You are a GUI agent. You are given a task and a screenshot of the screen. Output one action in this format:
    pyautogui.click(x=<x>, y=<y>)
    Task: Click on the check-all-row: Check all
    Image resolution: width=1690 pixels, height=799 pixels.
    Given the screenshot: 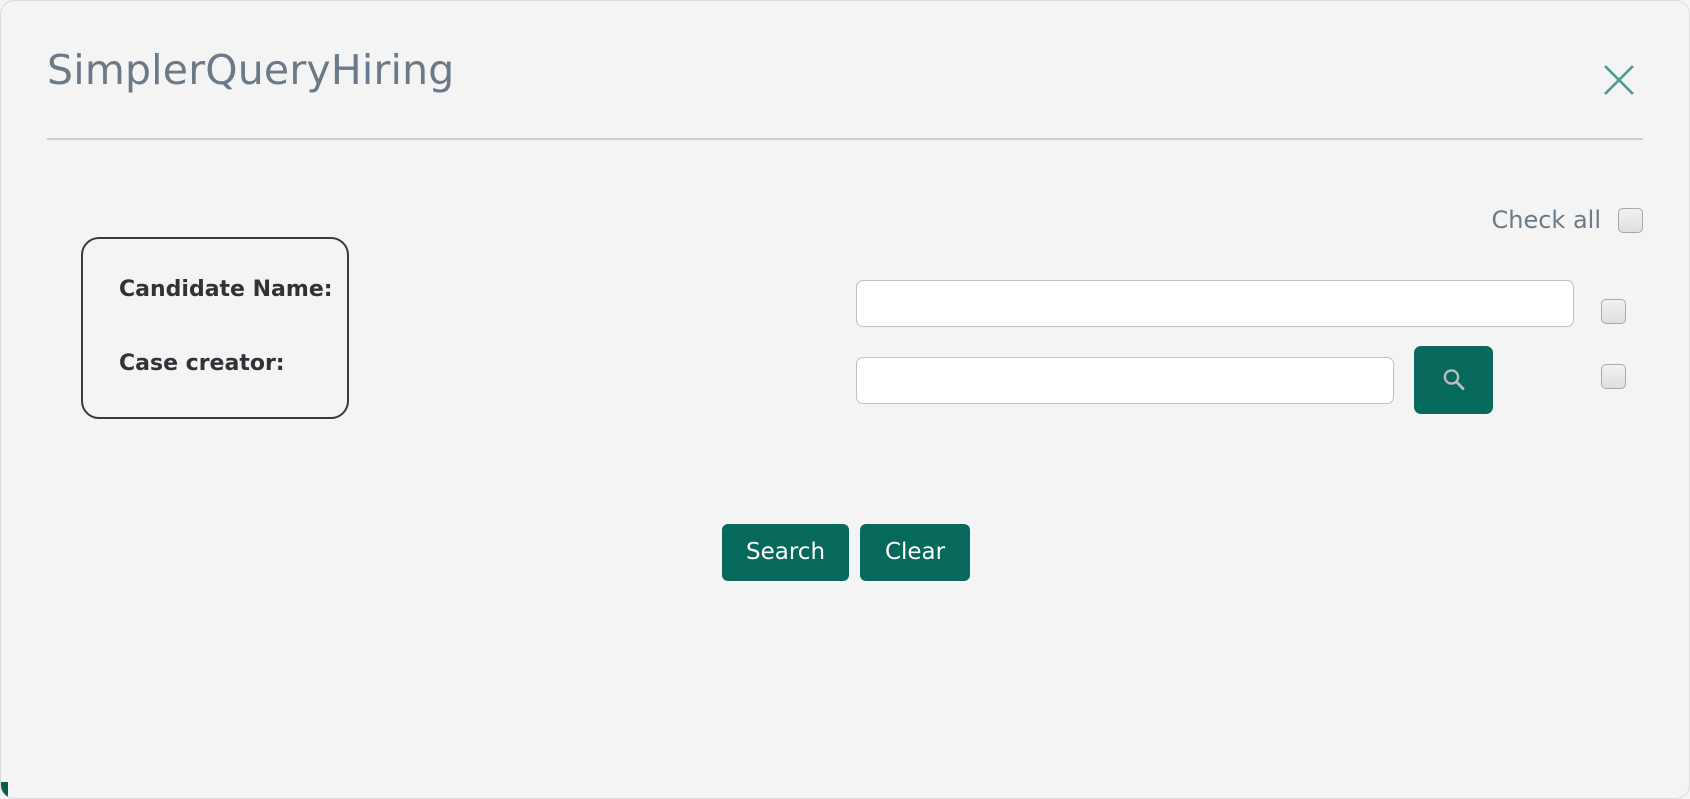 What is the action you would take?
    pyautogui.click(x=1567, y=220)
    